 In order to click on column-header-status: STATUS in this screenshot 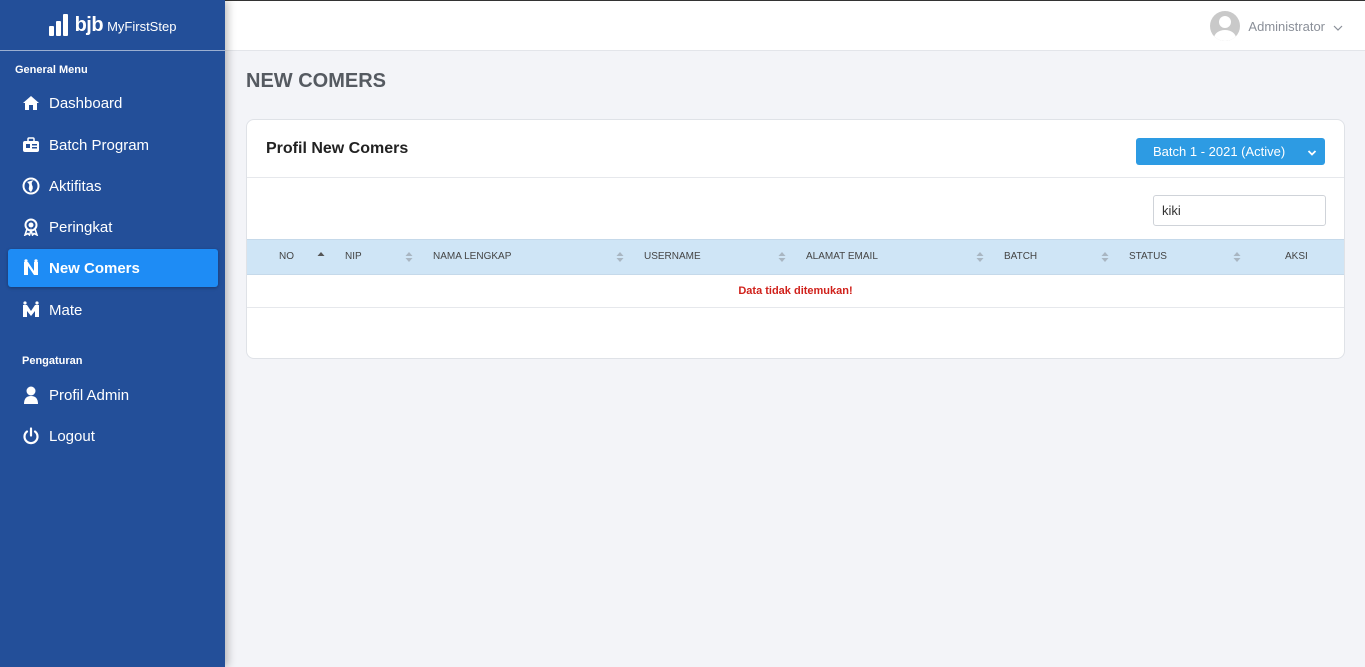, I will do `click(1148, 256)`.